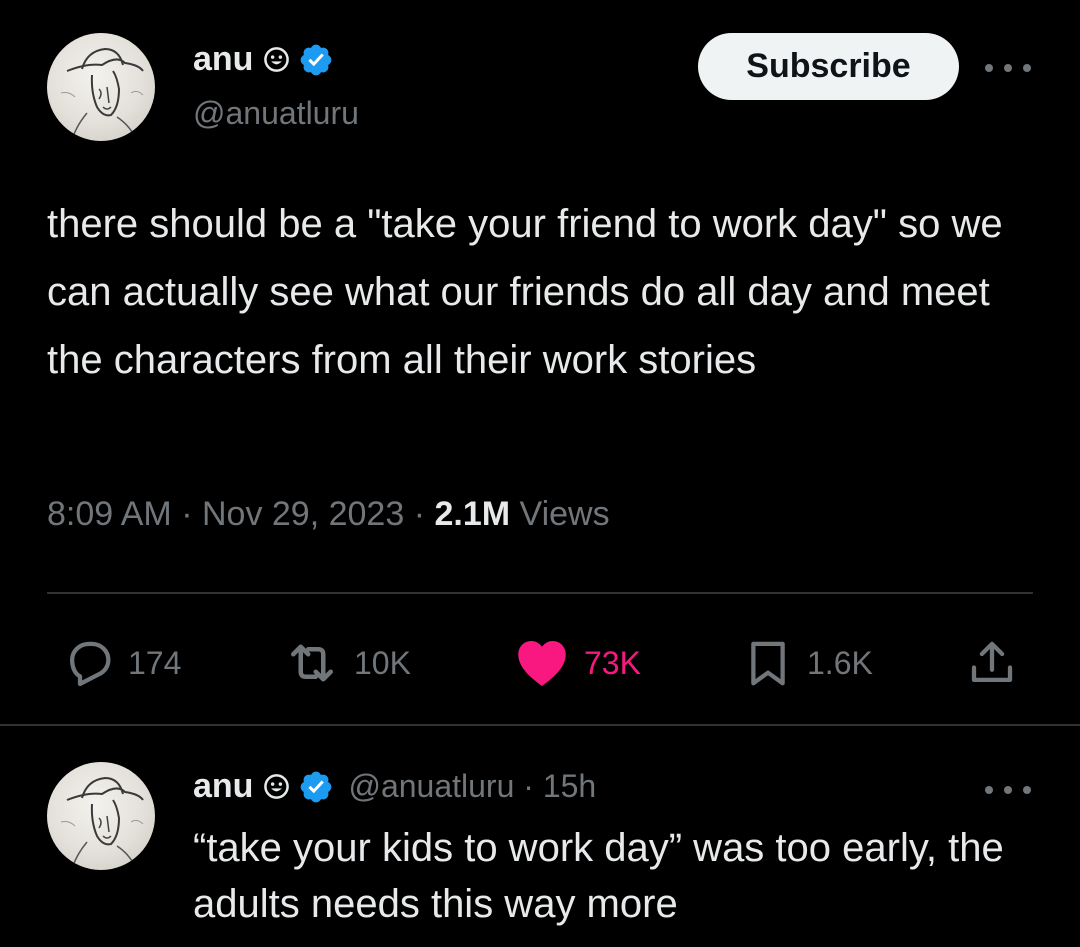  I want to click on heart-icon, so click(542, 663).